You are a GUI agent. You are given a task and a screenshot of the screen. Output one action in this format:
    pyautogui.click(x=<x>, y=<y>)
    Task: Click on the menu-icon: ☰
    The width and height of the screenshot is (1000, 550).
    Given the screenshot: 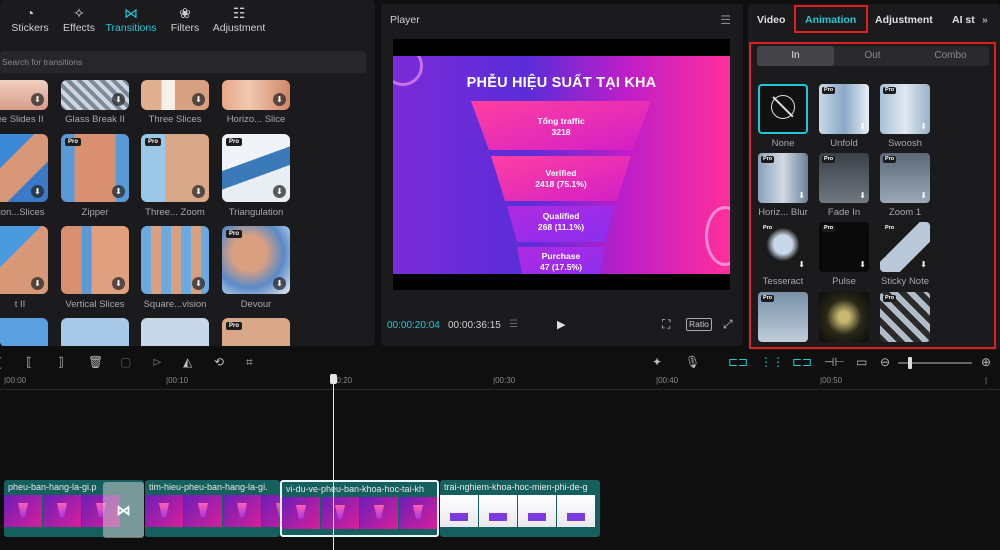 What is the action you would take?
    pyautogui.click(x=725, y=20)
    